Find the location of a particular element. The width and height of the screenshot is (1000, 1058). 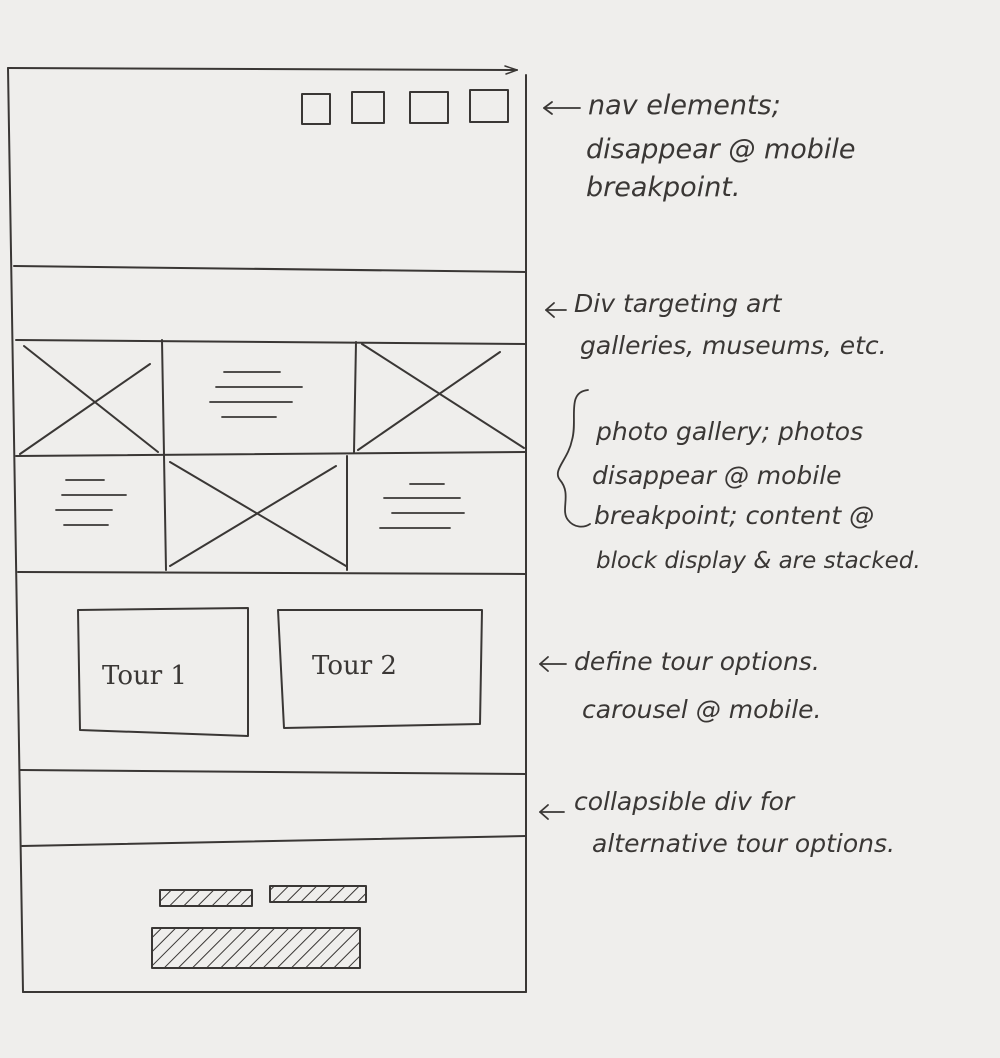

tour-1-label: Tour 1 is located at coordinates (144, 676).